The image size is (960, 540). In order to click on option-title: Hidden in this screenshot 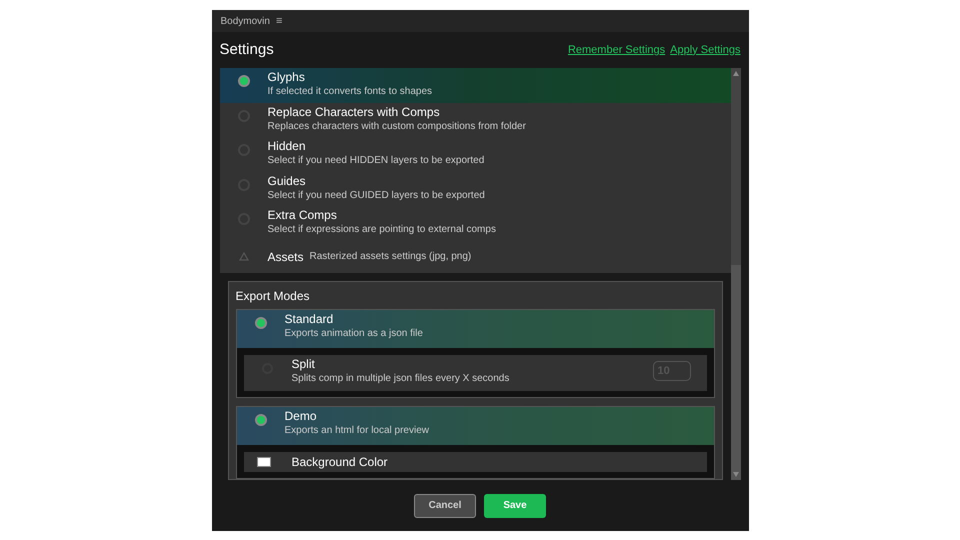, I will do `click(287, 146)`.